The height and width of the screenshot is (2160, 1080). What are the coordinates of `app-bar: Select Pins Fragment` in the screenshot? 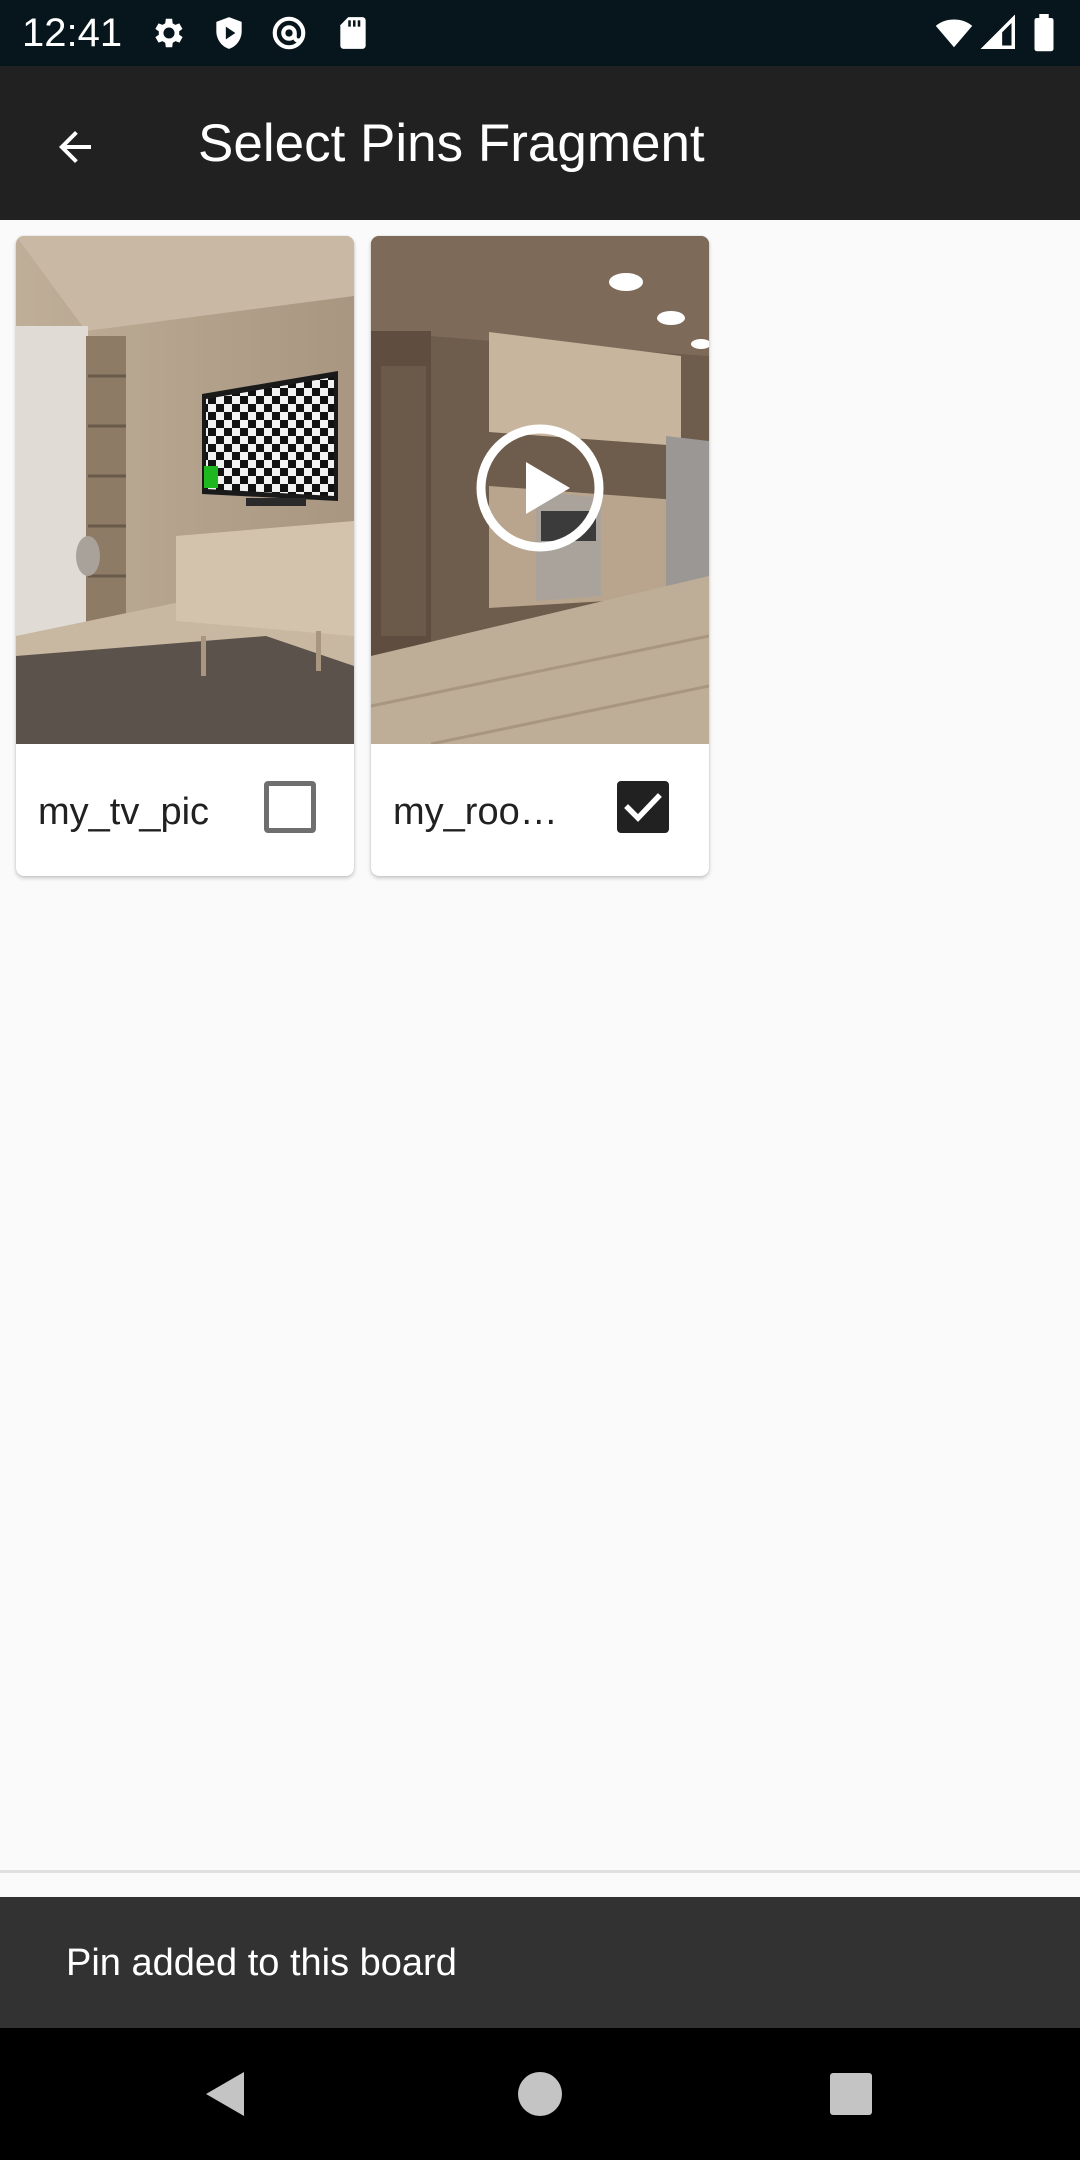 It's located at (540, 143).